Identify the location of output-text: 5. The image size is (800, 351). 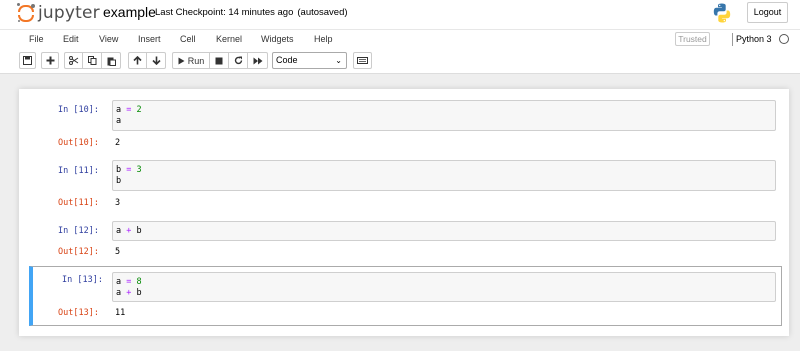
(118, 252).